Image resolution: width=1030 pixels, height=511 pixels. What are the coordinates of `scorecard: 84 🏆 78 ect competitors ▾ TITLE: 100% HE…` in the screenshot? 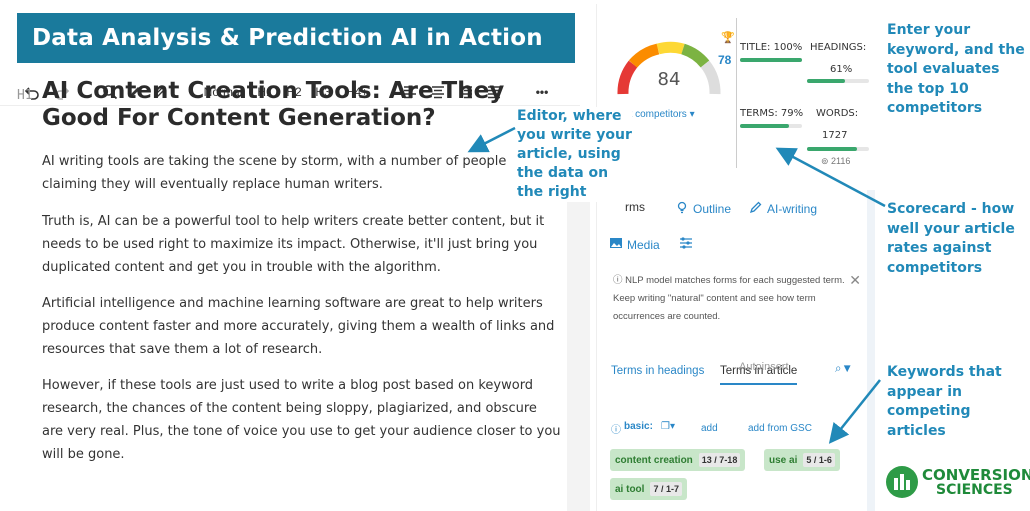 It's located at (737, 89).